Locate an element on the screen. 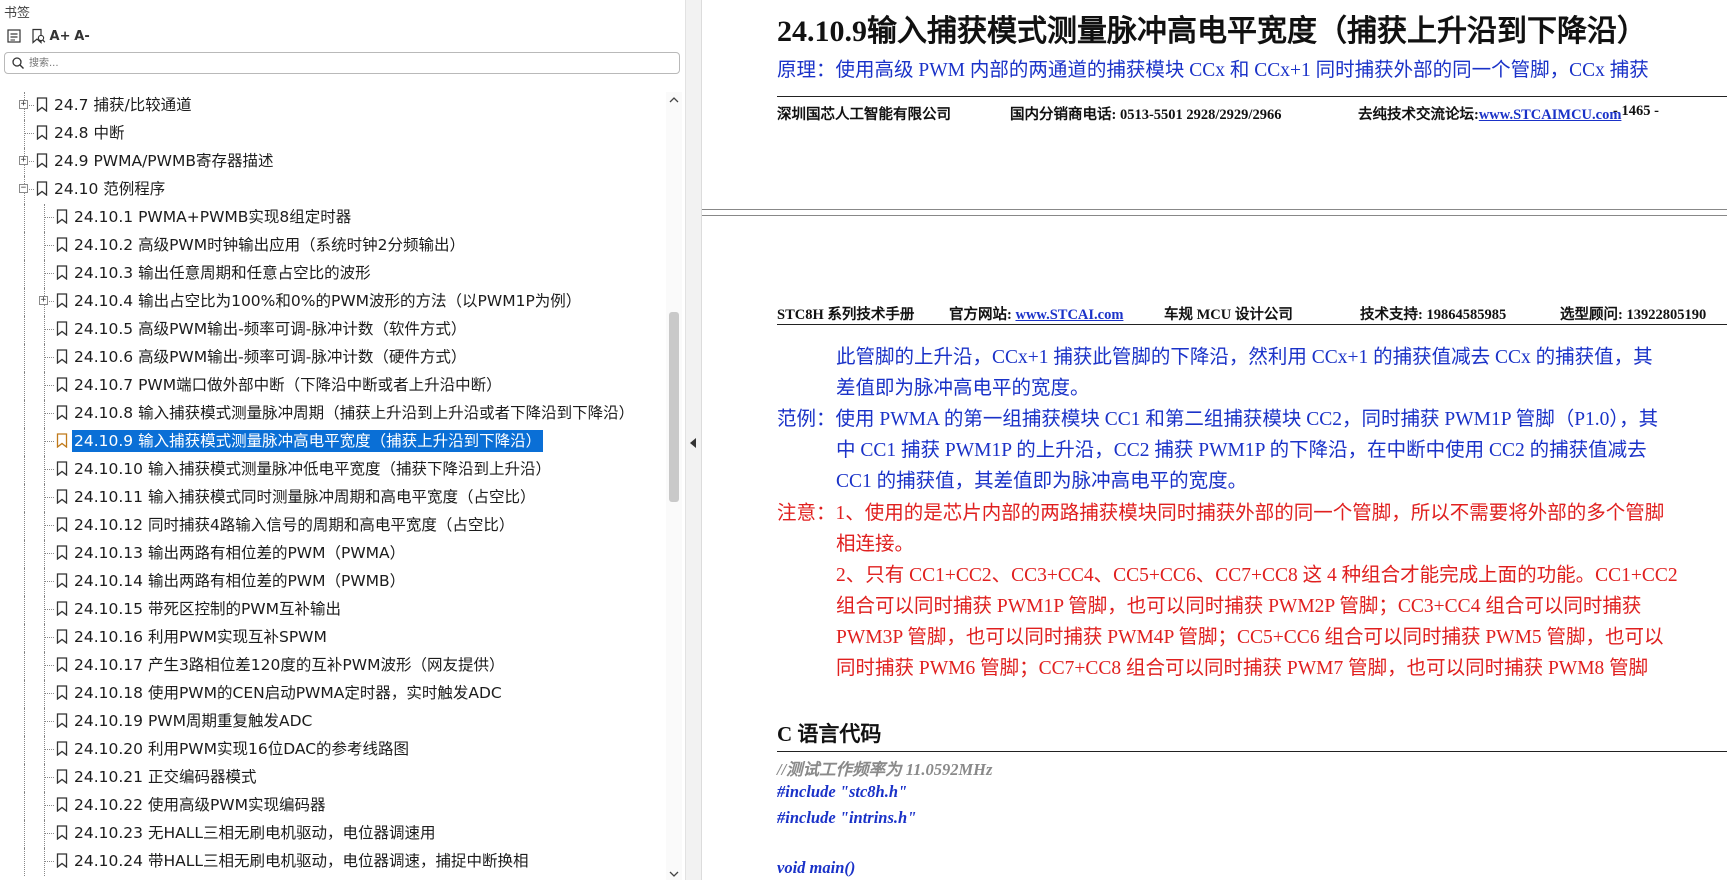 This screenshot has height=880, width=1727. bookmark-item: 24.10.21 正交编码器模式 is located at coordinates (336, 778).